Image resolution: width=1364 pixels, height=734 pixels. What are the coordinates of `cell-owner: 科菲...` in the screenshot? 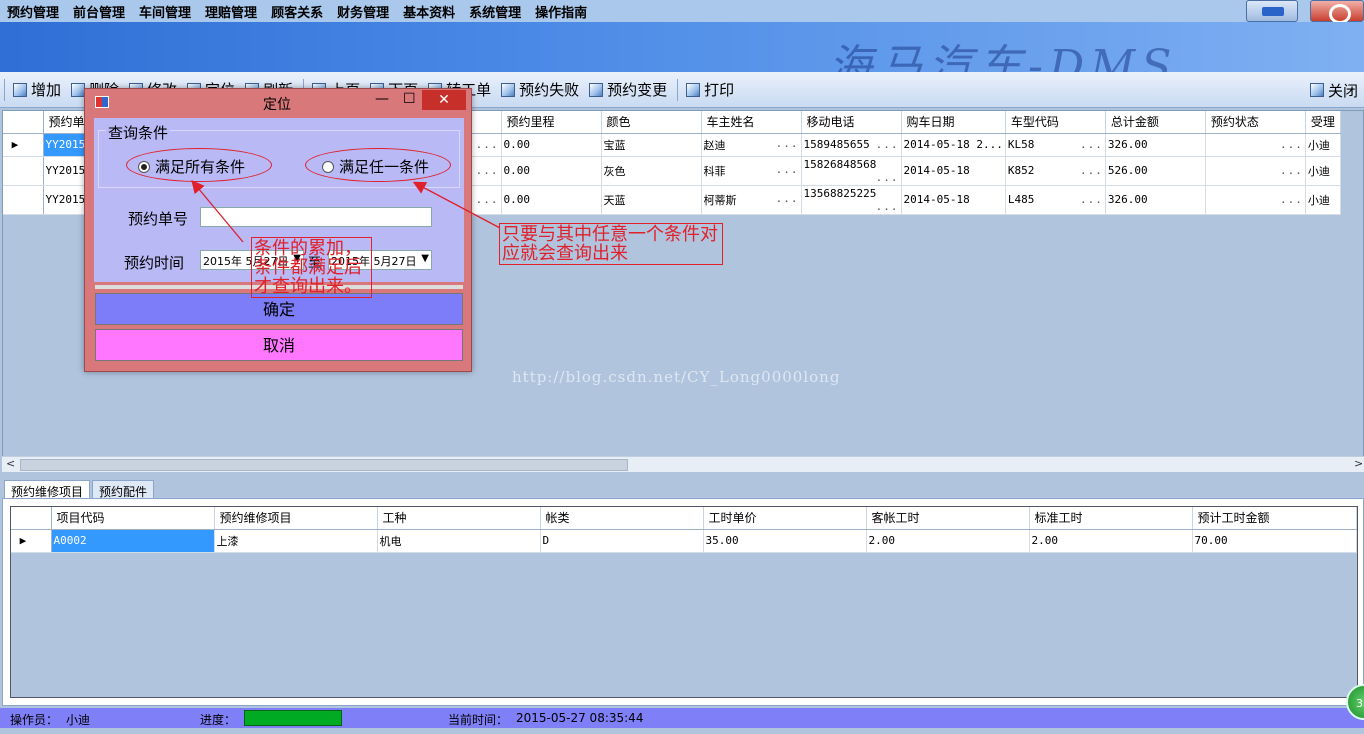 It's located at (751, 171).